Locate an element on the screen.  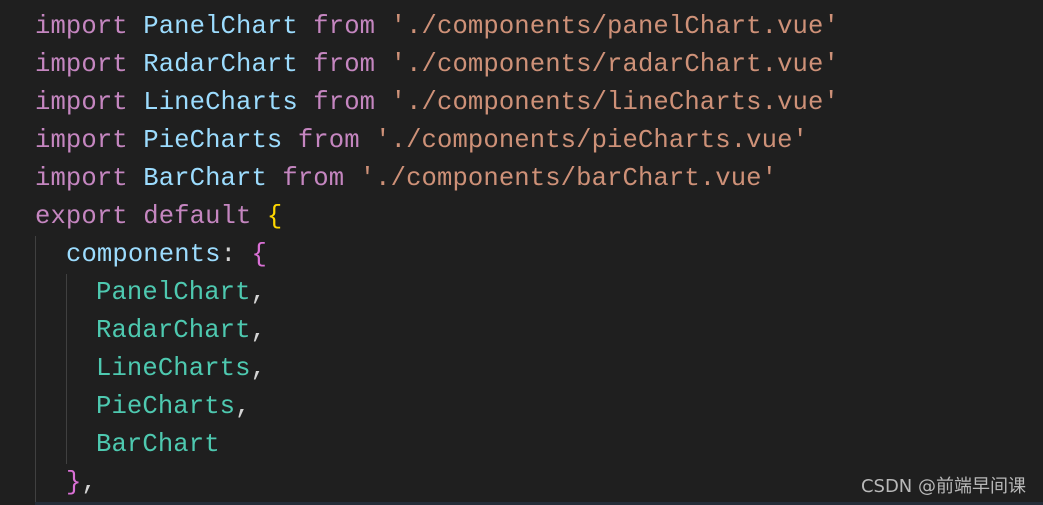
code-line: LineCharts, is located at coordinates (181, 369).